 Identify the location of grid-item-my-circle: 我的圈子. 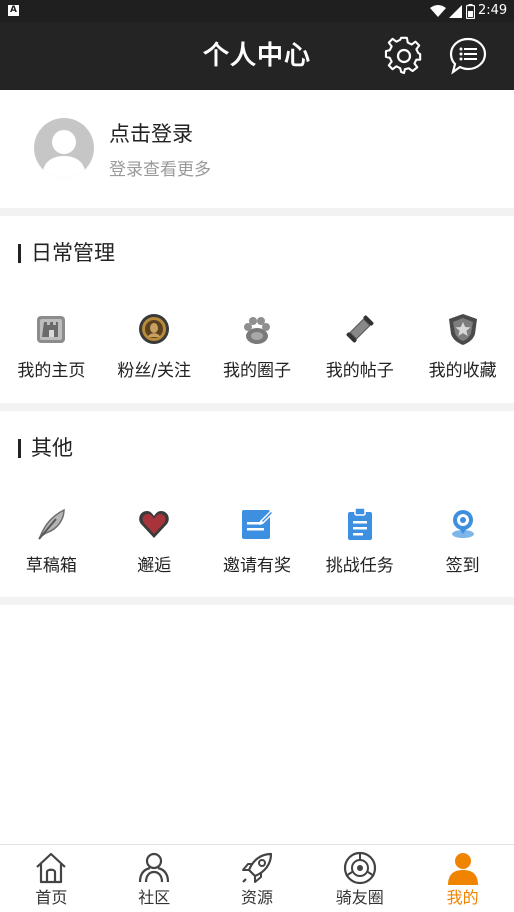
(257, 352).